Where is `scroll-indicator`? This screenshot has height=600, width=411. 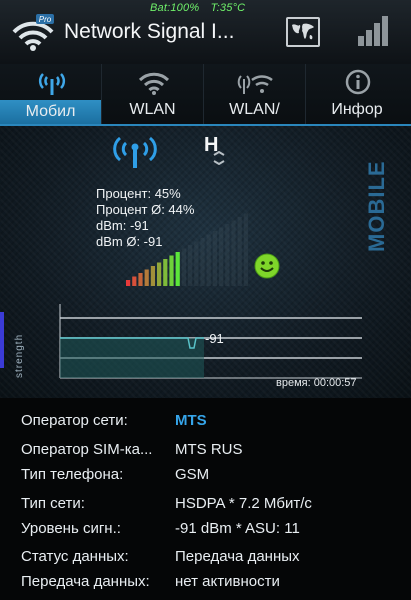 scroll-indicator is located at coordinates (2, 340).